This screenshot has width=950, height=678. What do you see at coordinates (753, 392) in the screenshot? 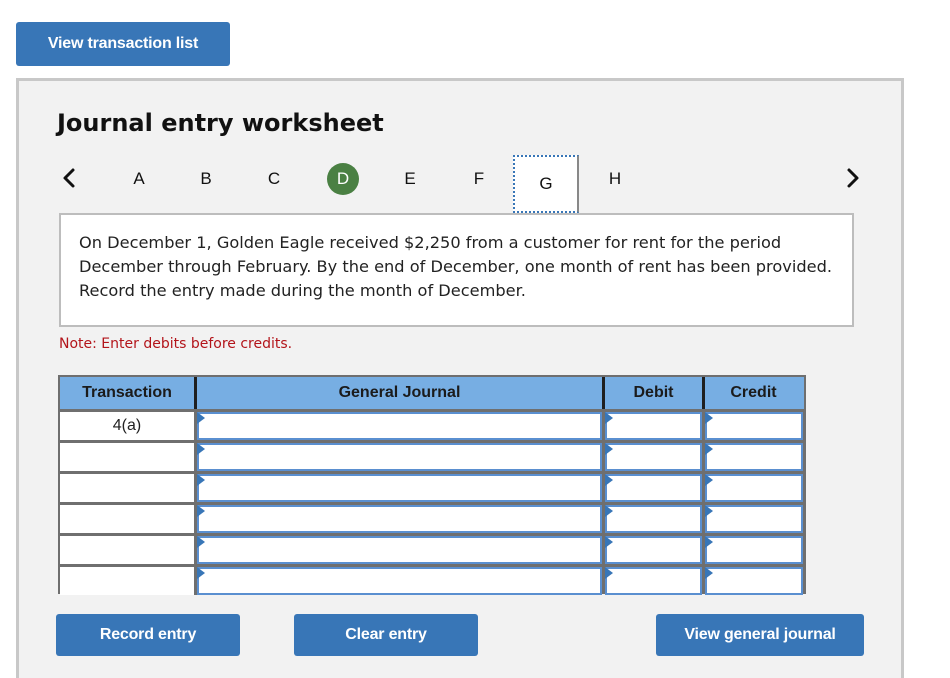
I see `header-credit: Credit` at bounding box center [753, 392].